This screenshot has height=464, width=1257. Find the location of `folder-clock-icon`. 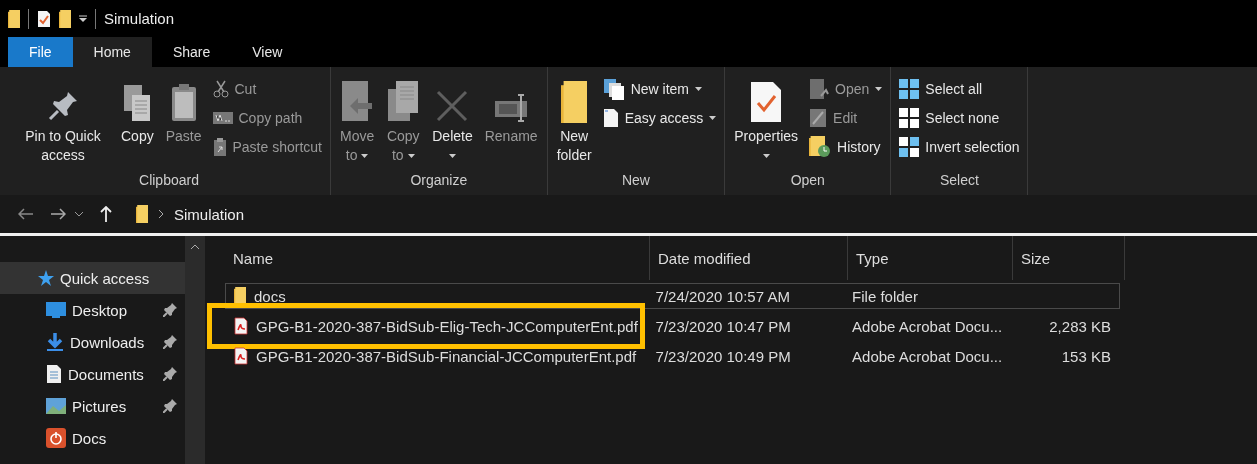

folder-clock-icon is located at coordinates (820, 147).